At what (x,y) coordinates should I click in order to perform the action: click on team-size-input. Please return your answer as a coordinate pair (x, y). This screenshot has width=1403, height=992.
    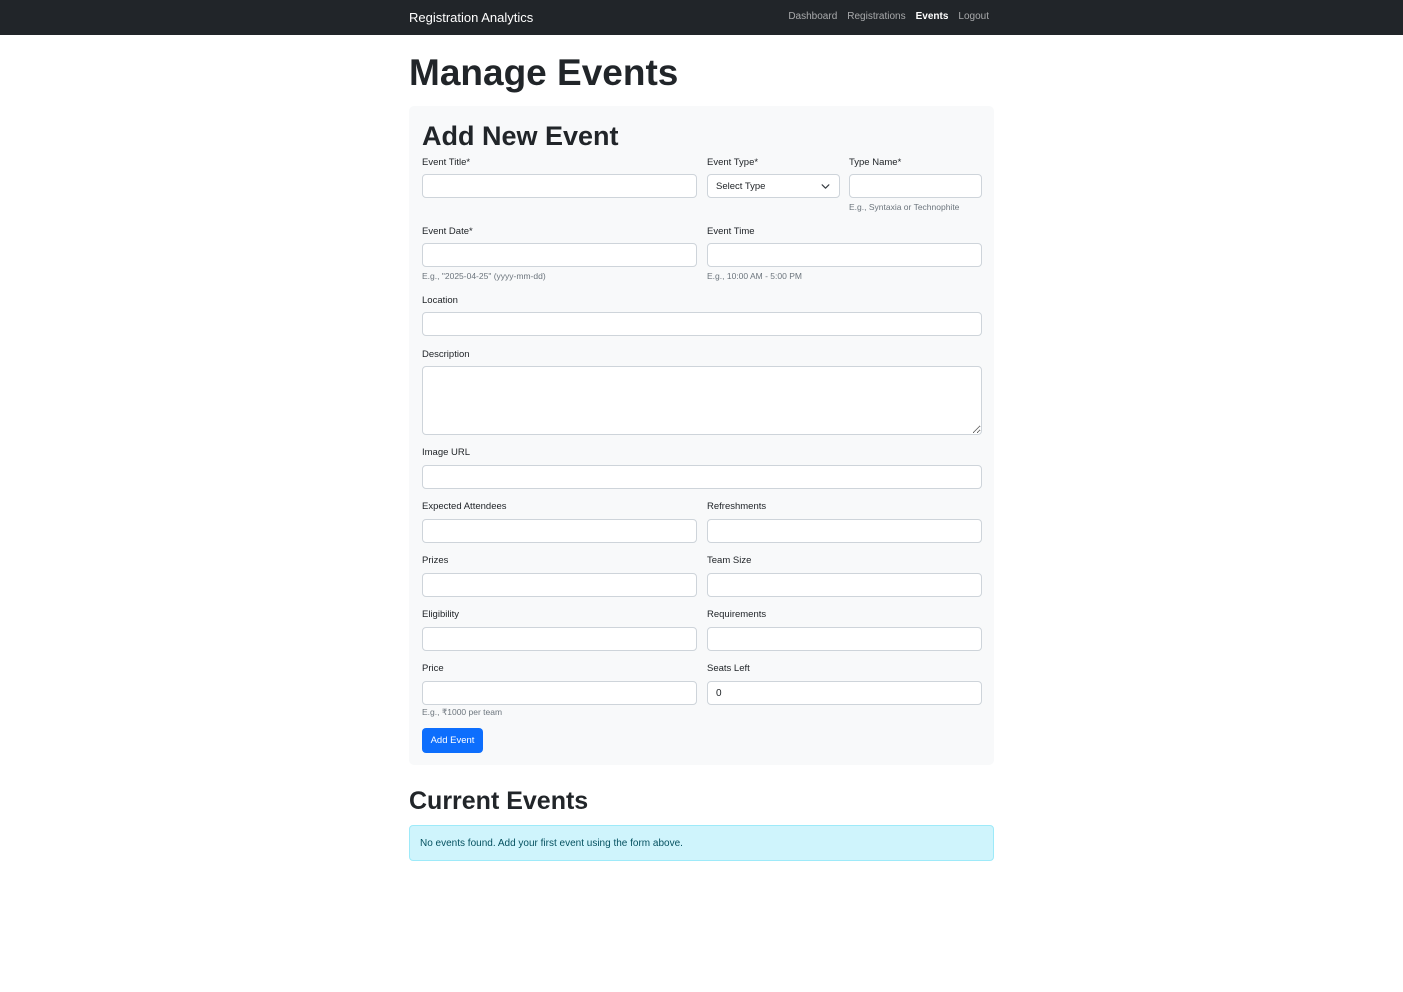
    Looking at the image, I should click on (844, 585).